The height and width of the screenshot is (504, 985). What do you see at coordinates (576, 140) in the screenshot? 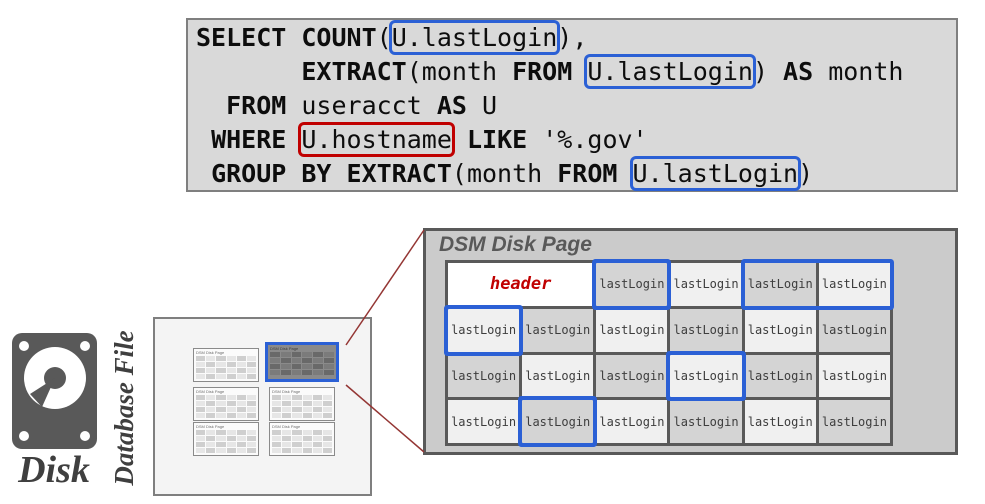
I see `sql-line: WHERE U.hostname LIKE '%.gov'` at bounding box center [576, 140].